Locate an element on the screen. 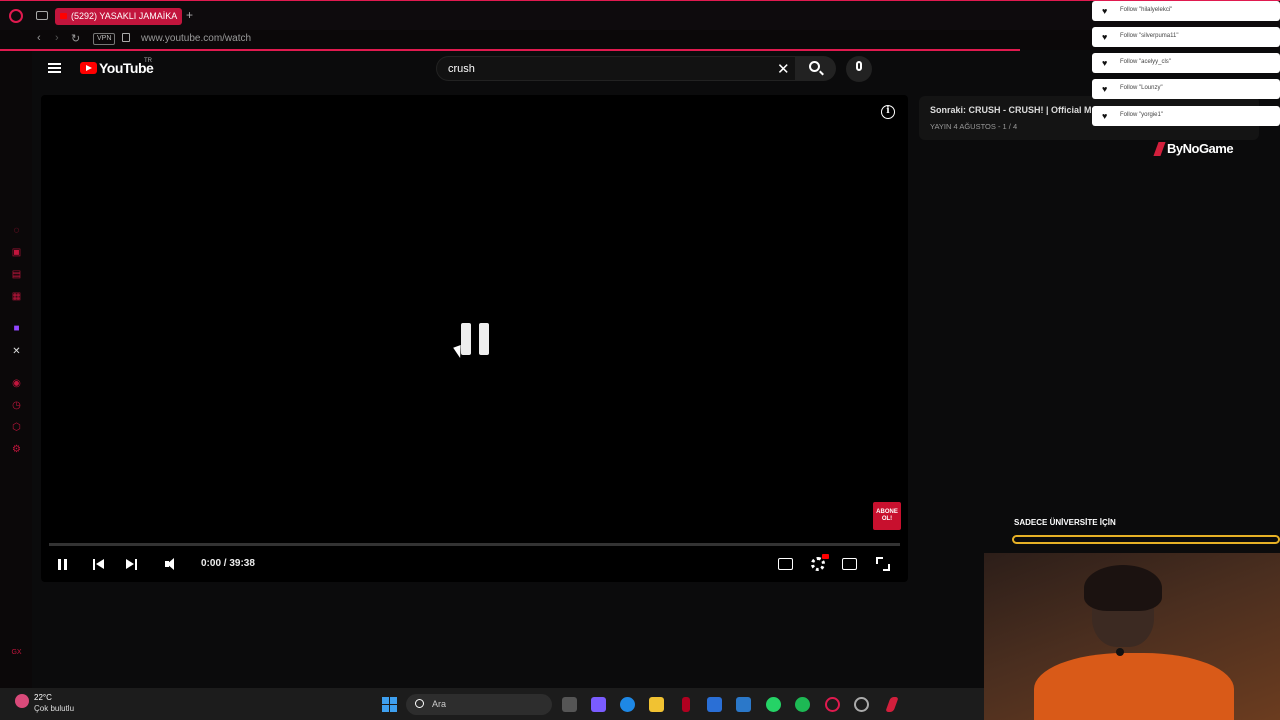  follow-alert-text: Follow "Lounzy" is located at coordinates (1141, 88).